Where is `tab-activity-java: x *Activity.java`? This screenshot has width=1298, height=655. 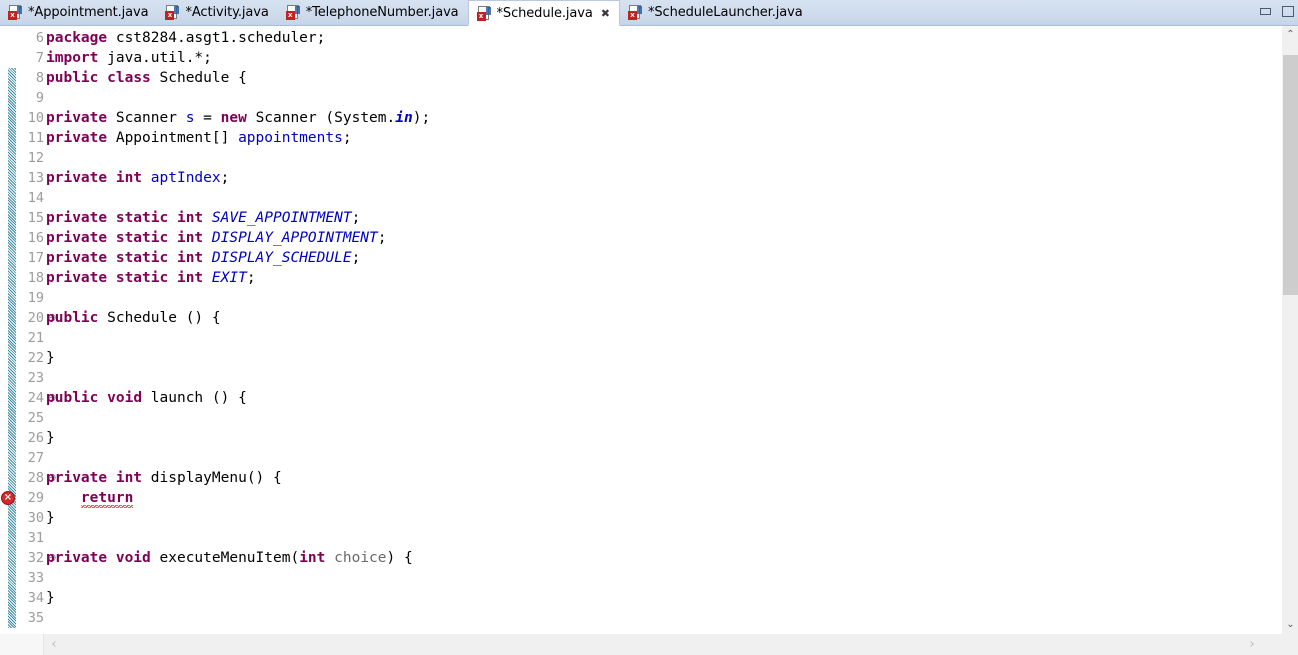 tab-activity-java: x *Activity.java is located at coordinates (217, 12).